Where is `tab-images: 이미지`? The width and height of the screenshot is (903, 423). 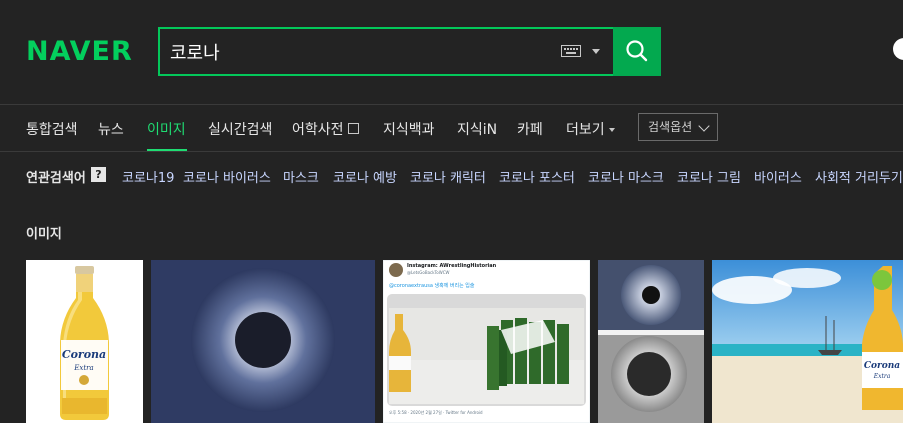
tab-images: 이미지 is located at coordinates (166, 129).